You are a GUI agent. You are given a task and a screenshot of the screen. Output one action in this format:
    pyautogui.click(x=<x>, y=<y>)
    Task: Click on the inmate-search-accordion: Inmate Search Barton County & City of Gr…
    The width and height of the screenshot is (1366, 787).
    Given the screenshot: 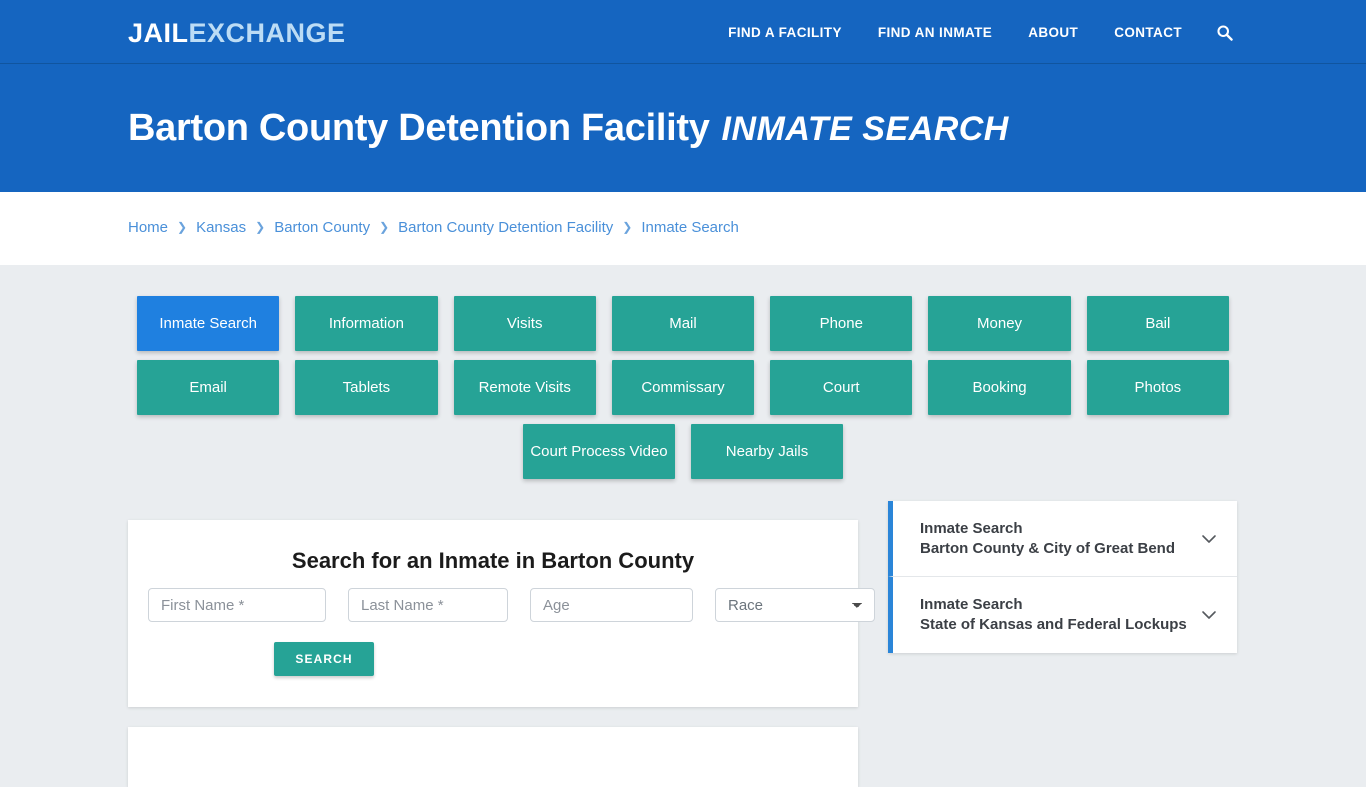 What is the action you would take?
    pyautogui.click(x=1062, y=577)
    